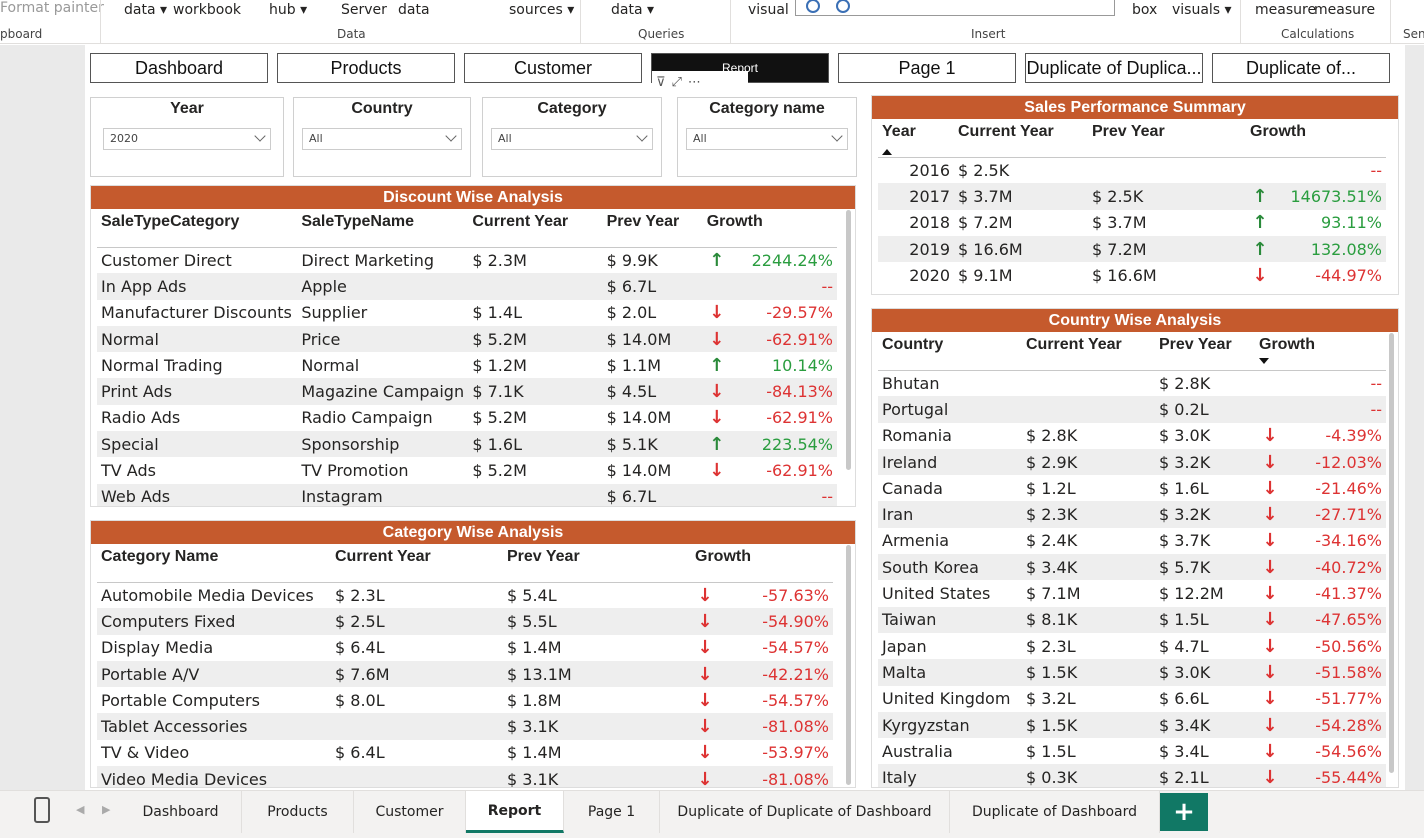  I want to click on format-painter-button: Format painter, so click(52, 8).